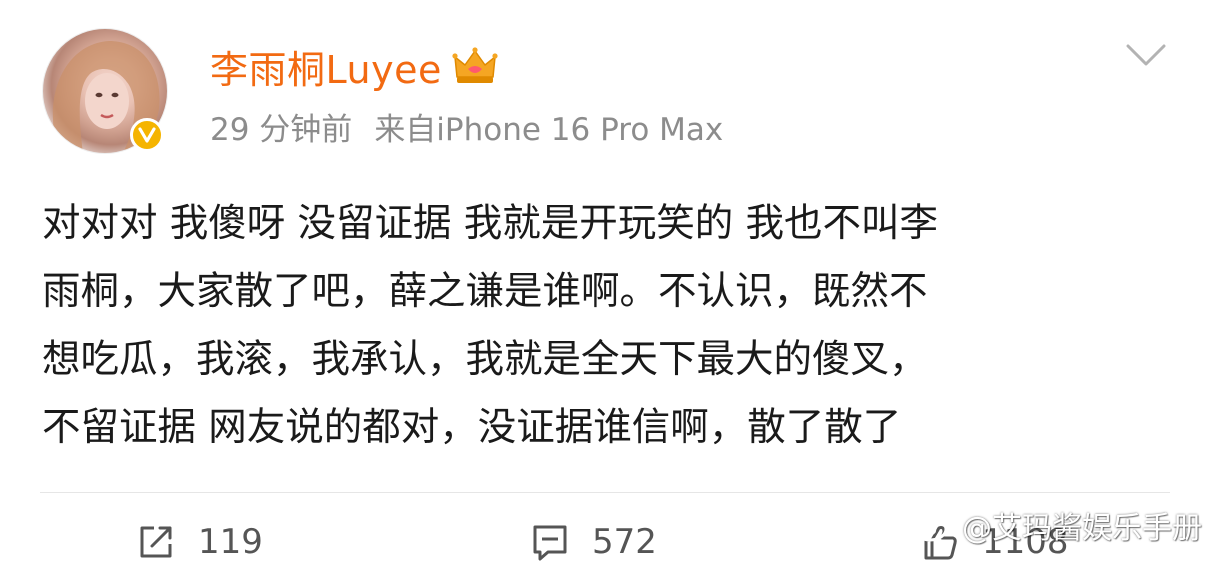  What do you see at coordinates (624, 542) in the screenshot?
I see `comment-count: 572` at bounding box center [624, 542].